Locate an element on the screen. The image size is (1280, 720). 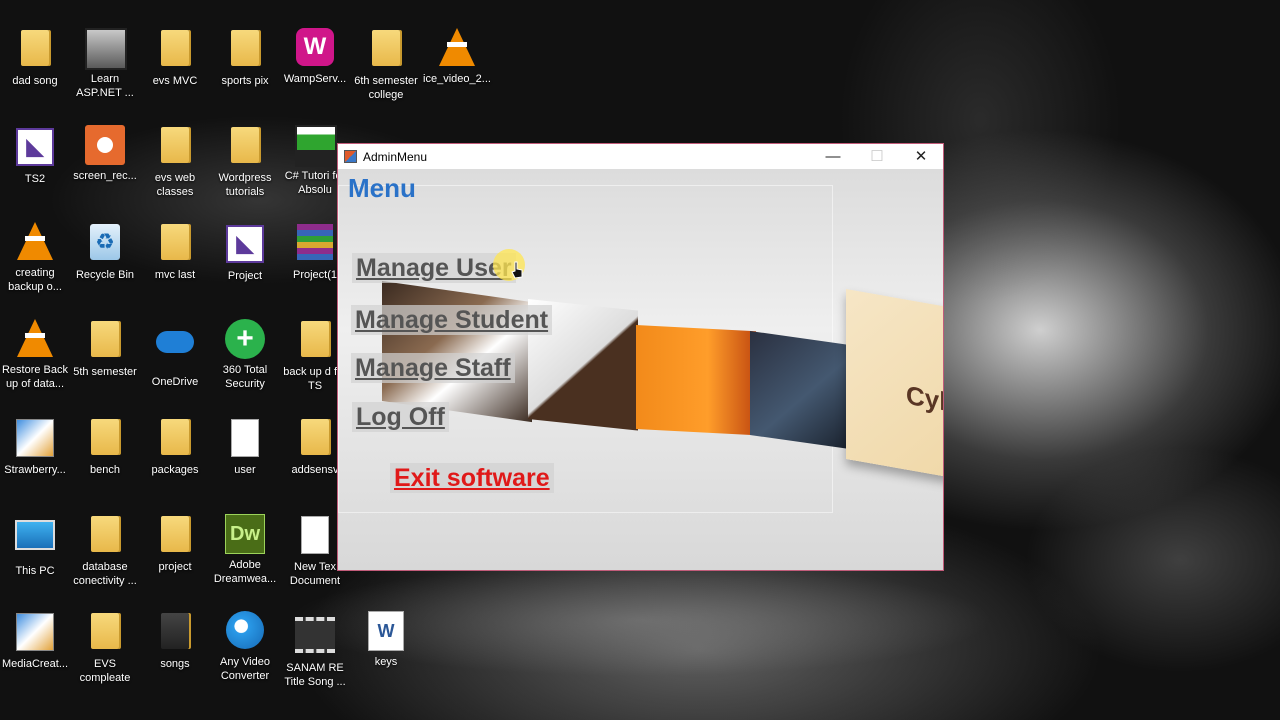
recycle-bin-icon: ♻ is located at coordinates (105, 244).